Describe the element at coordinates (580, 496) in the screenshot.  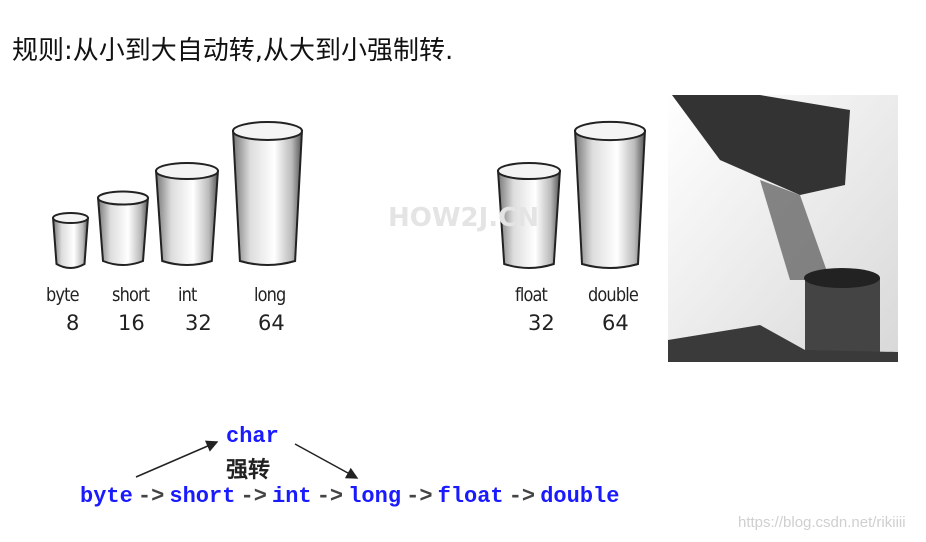
I see `chain-type-double: double` at that location.